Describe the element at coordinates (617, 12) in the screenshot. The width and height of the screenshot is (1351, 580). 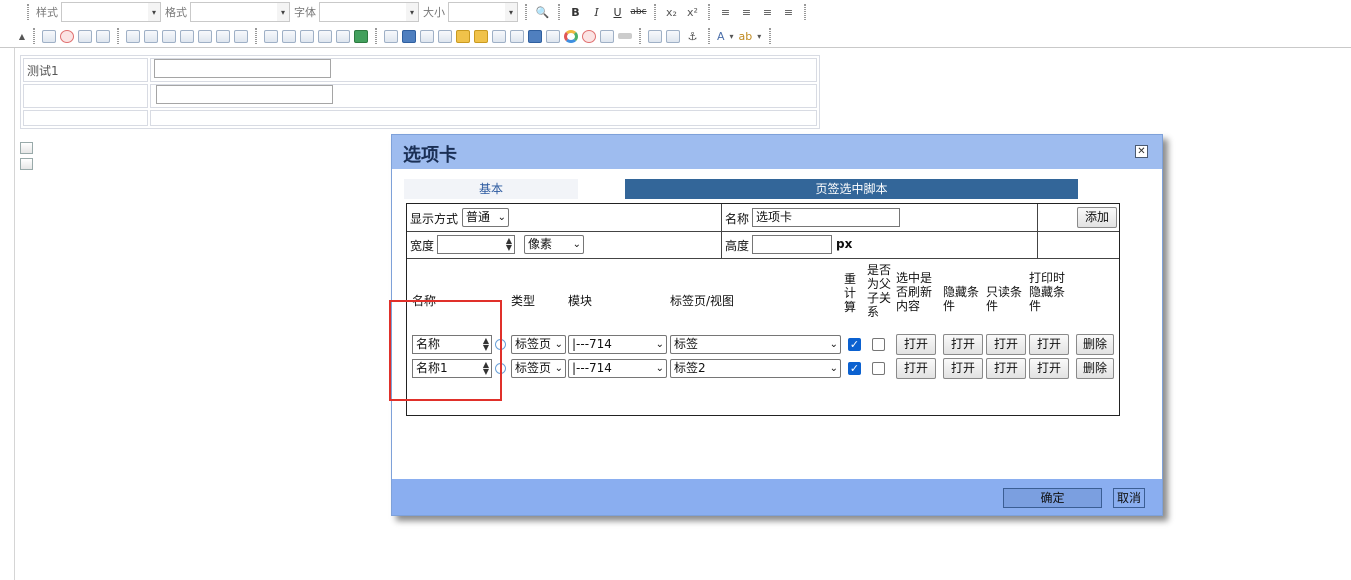
I see `underline-button: U` at that location.